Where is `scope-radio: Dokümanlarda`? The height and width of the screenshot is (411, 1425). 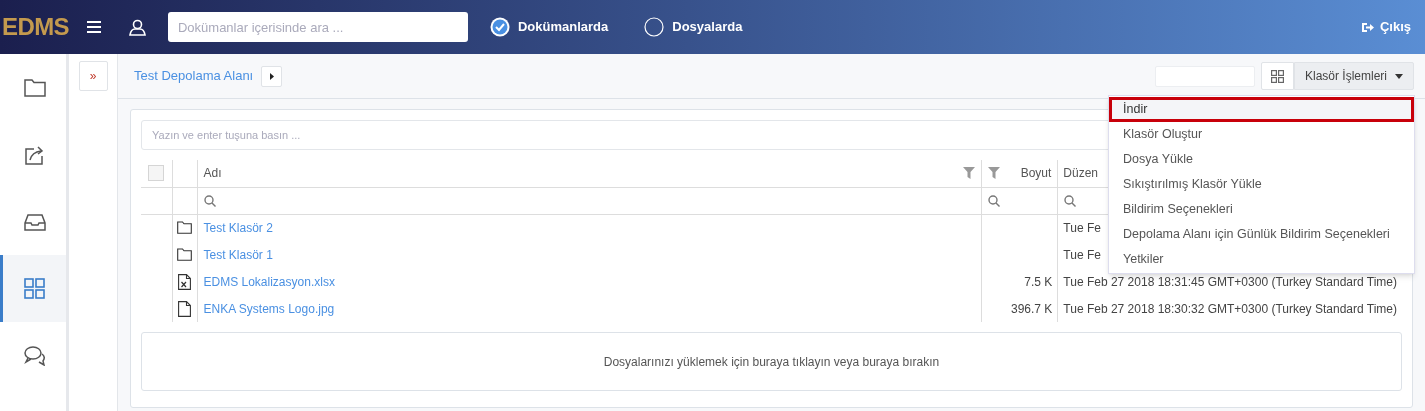
scope-radio: Dokümanlarda is located at coordinates (549, 27).